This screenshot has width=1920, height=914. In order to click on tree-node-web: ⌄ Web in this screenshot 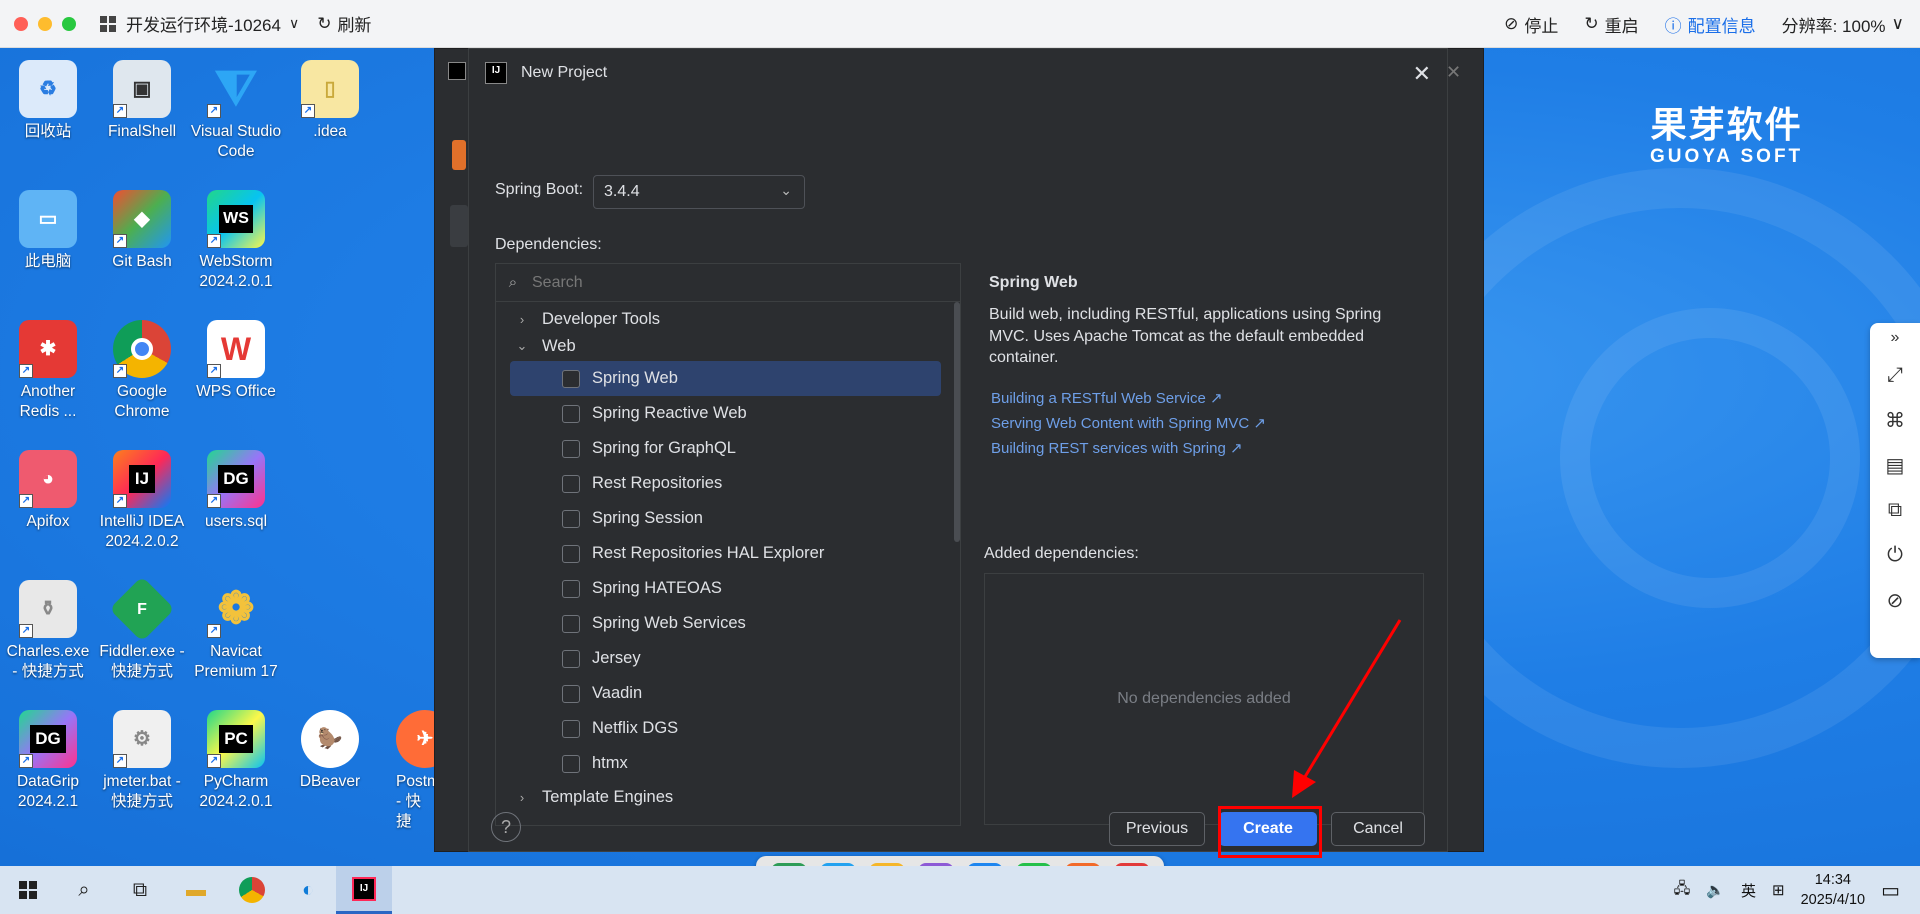, I will do `click(536, 346)`.